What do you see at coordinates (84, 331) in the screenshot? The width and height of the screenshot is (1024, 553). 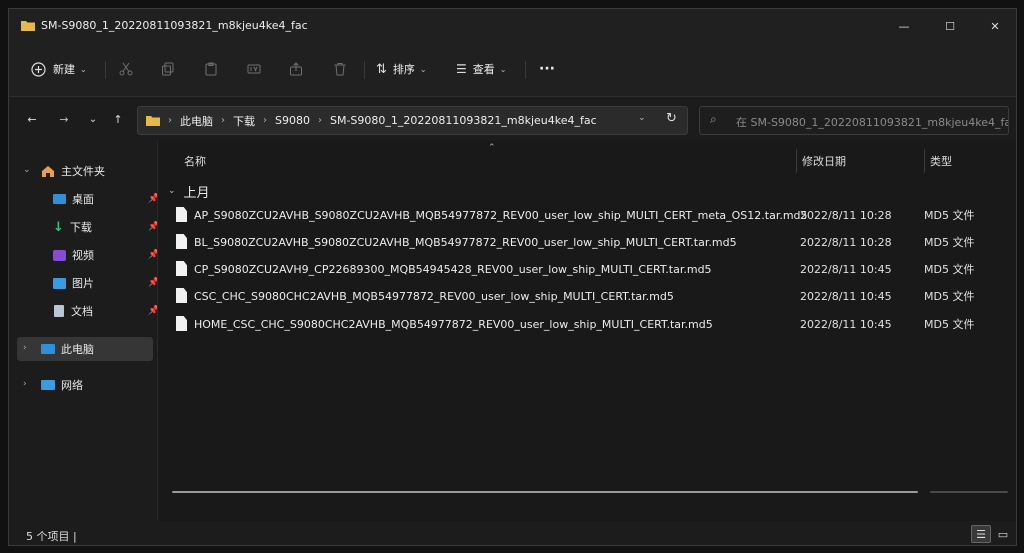 I see `navigation-pane: ⌄ 主文件夹 桌面 📌 ↓ 下载 📌 视频 📌 图片 📌 文档 �` at bounding box center [84, 331].